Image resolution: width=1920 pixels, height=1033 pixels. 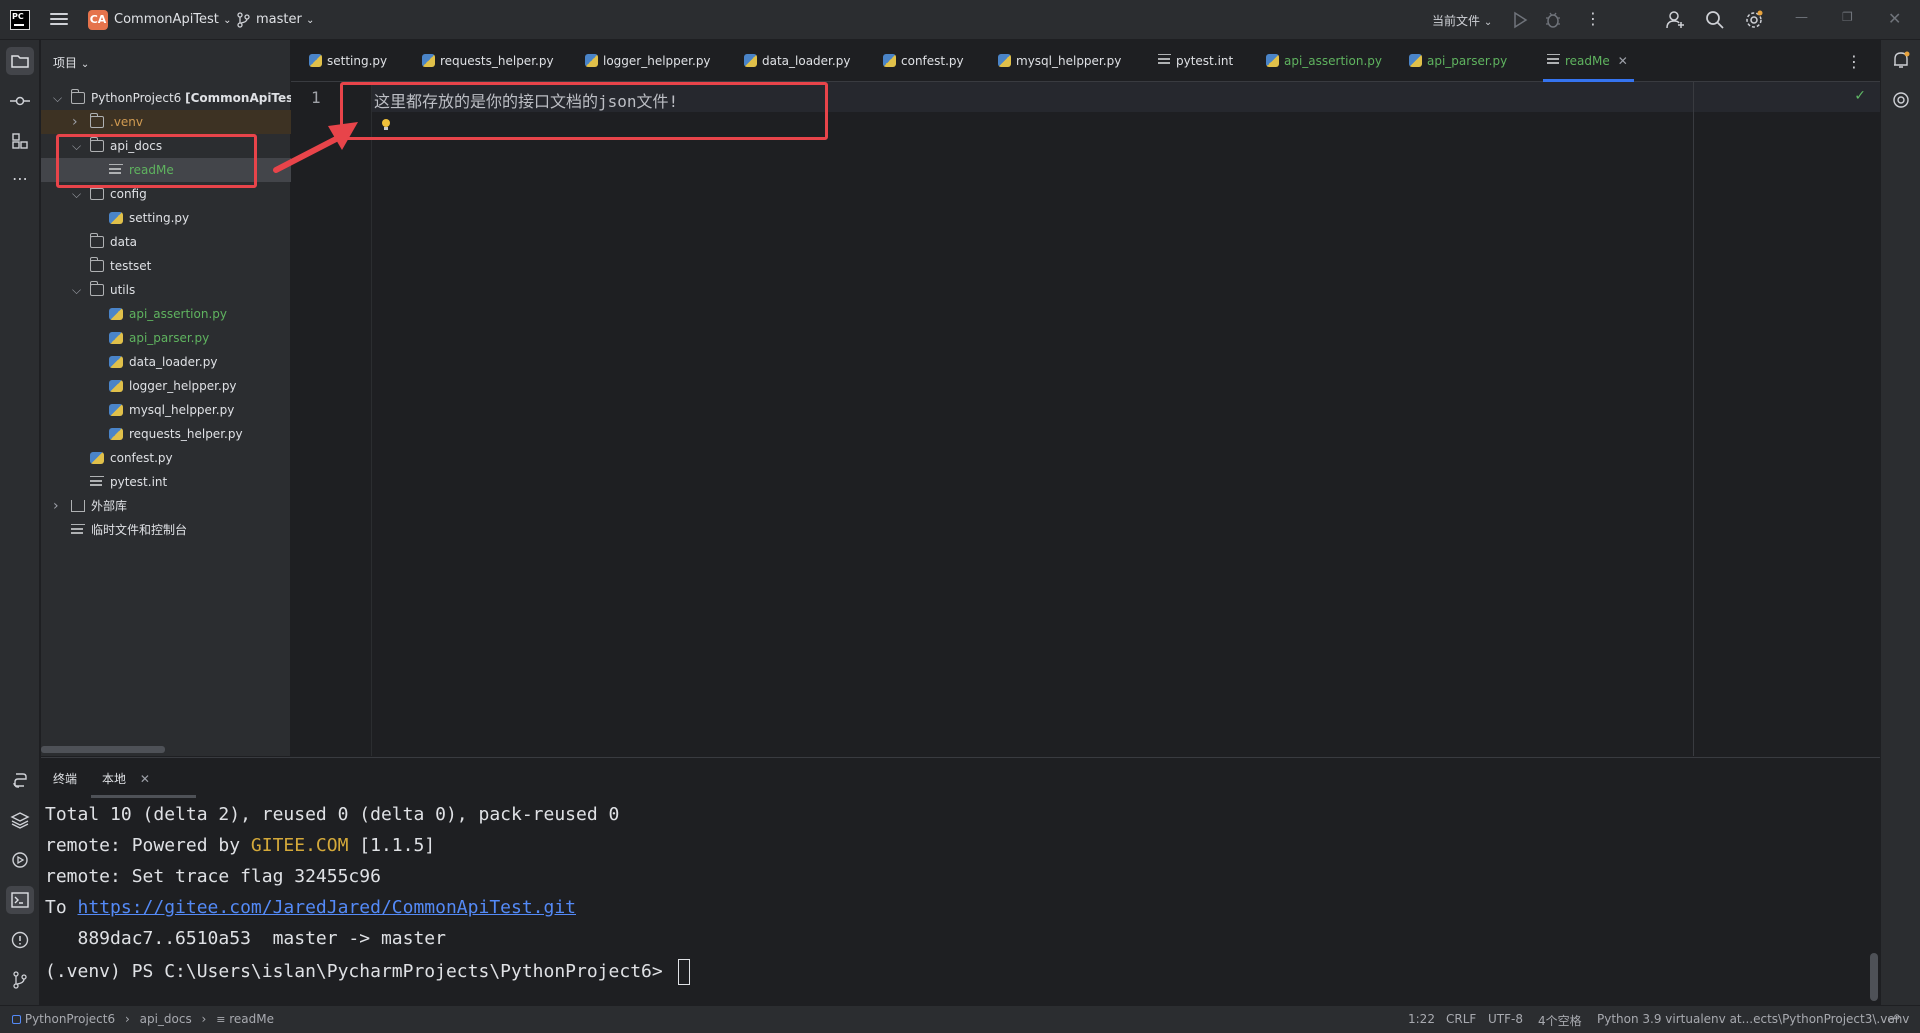 What do you see at coordinates (1193, 61) in the screenshot?
I see `editor-tab: pytest.int` at bounding box center [1193, 61].